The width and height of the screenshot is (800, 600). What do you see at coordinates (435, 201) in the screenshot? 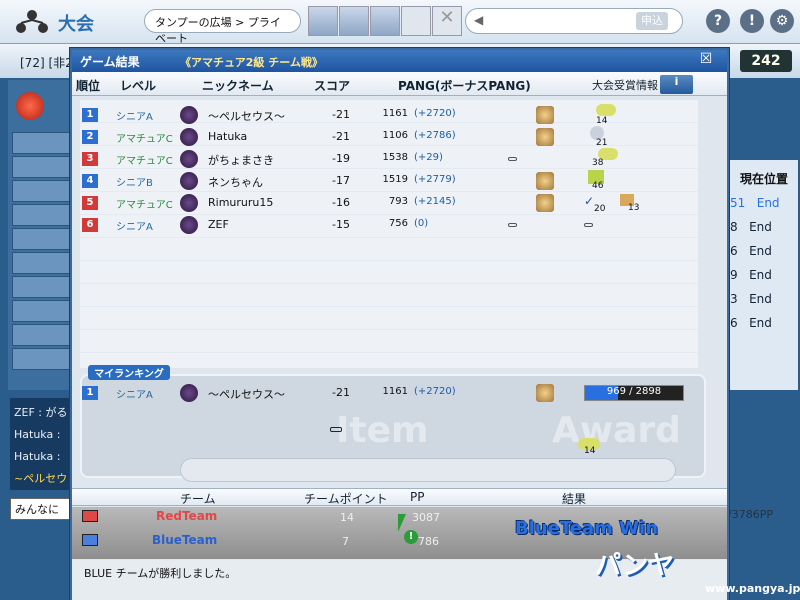
I see `bonus-pang: (+2145)` at bounding box center [435, 201].